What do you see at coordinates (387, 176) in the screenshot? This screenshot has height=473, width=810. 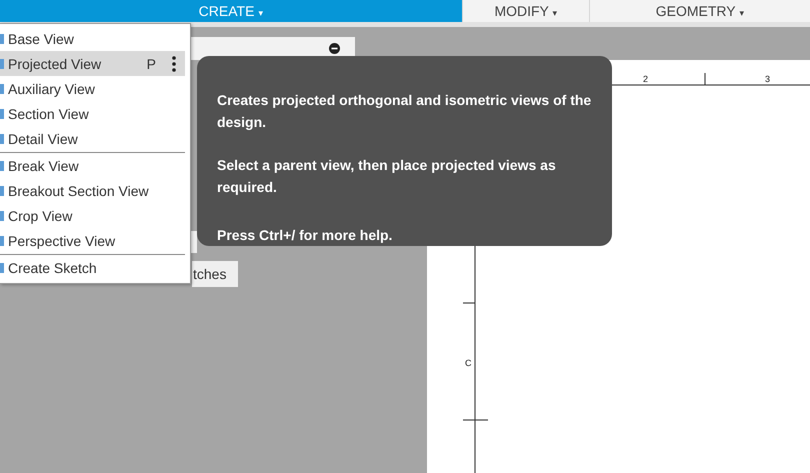 I see `tooltip-text: Select a parent view, then place projected views as required.` at bounding box center [387, 176].